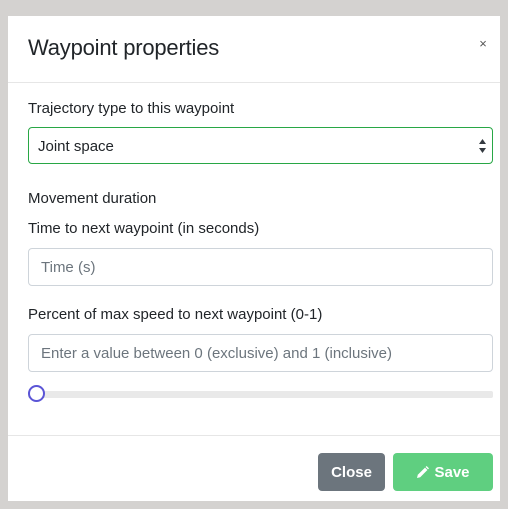 This screenshot has width=508, height=509. Describe the element at coordinates (76, 146) in the screenshot. I see `trajectory-type-selected-value: Joint space` at that location.